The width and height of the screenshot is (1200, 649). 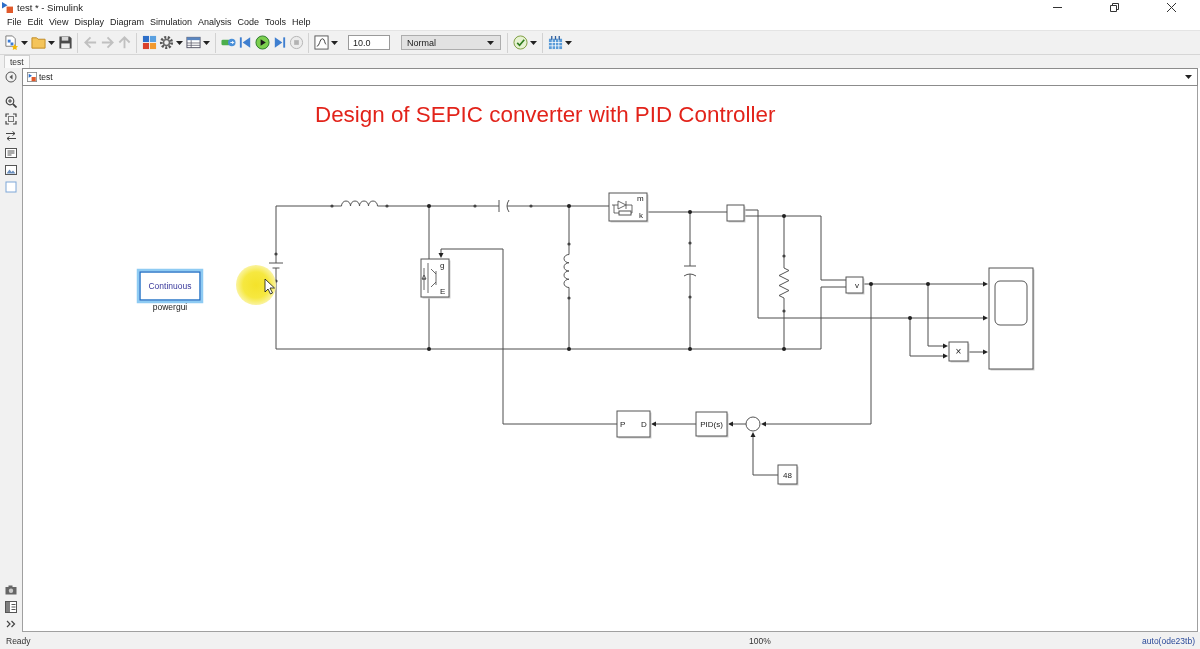 What do you see at coordinates (170, 22) in the screenshot?
I see `menu-item: Simulation` at bounding box center [170, 22].